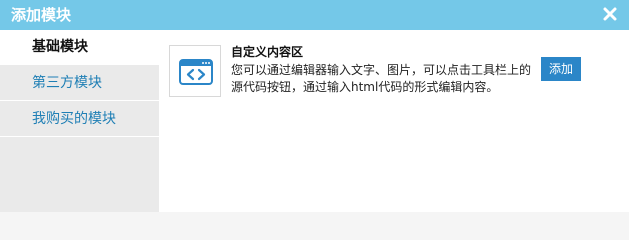 This screenshot has width=629, height=240. I want to click on dialog-titlebar: 添加模块, so click(314, 15).